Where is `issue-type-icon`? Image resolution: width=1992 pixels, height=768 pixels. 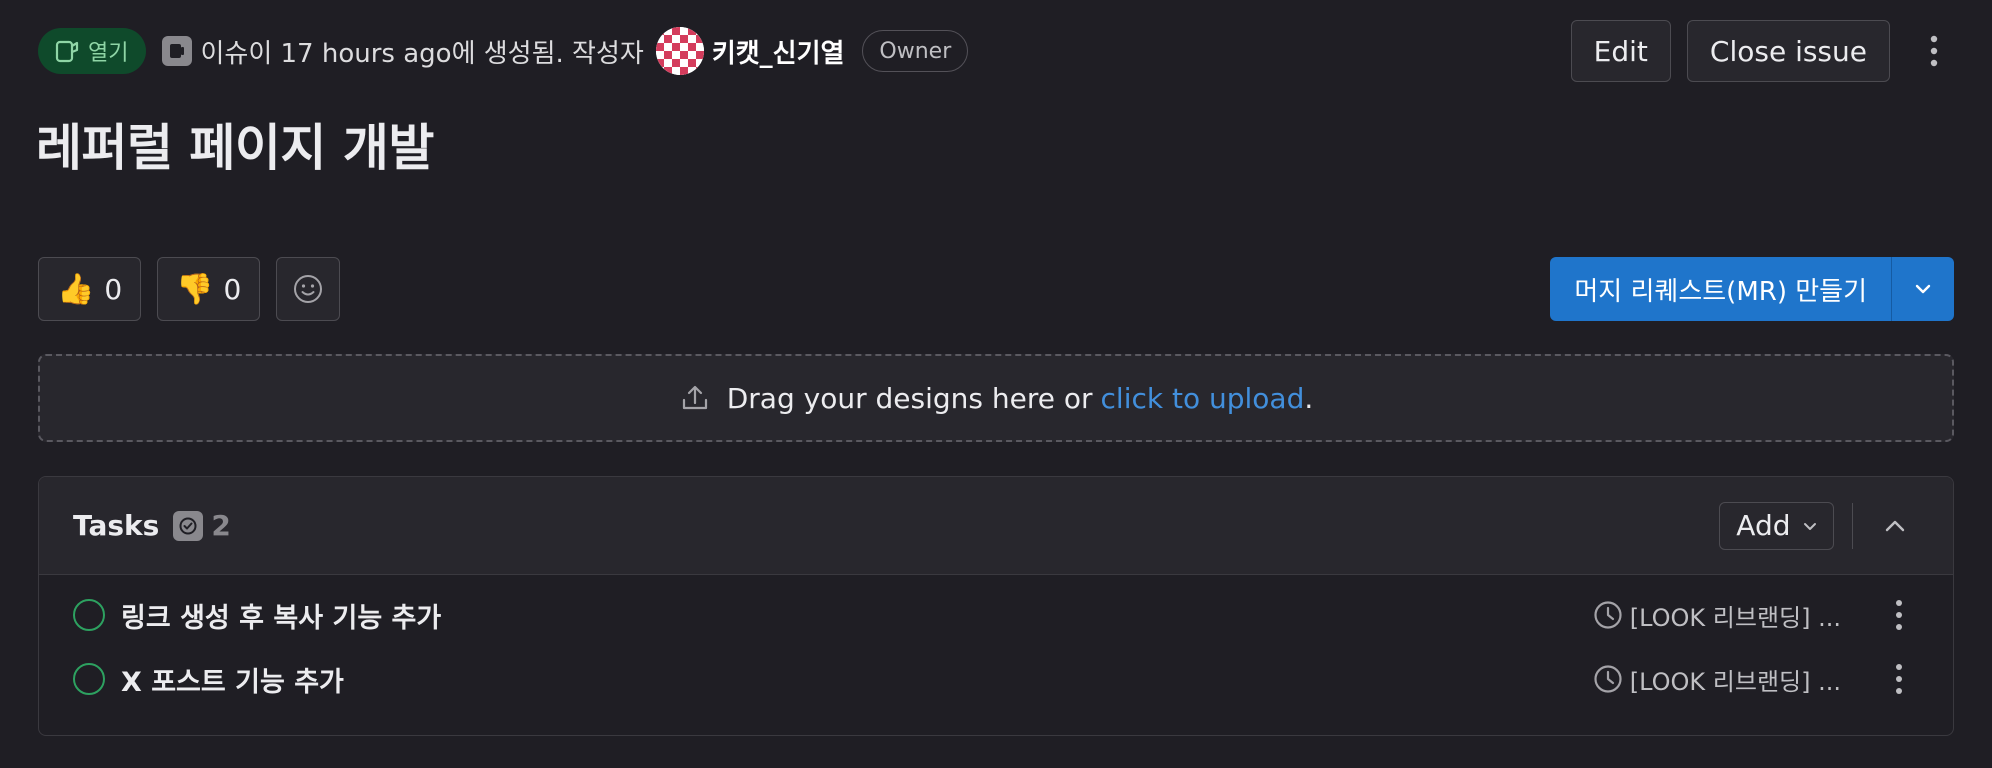 issue-type-icon is located at coordinates (177, 51).